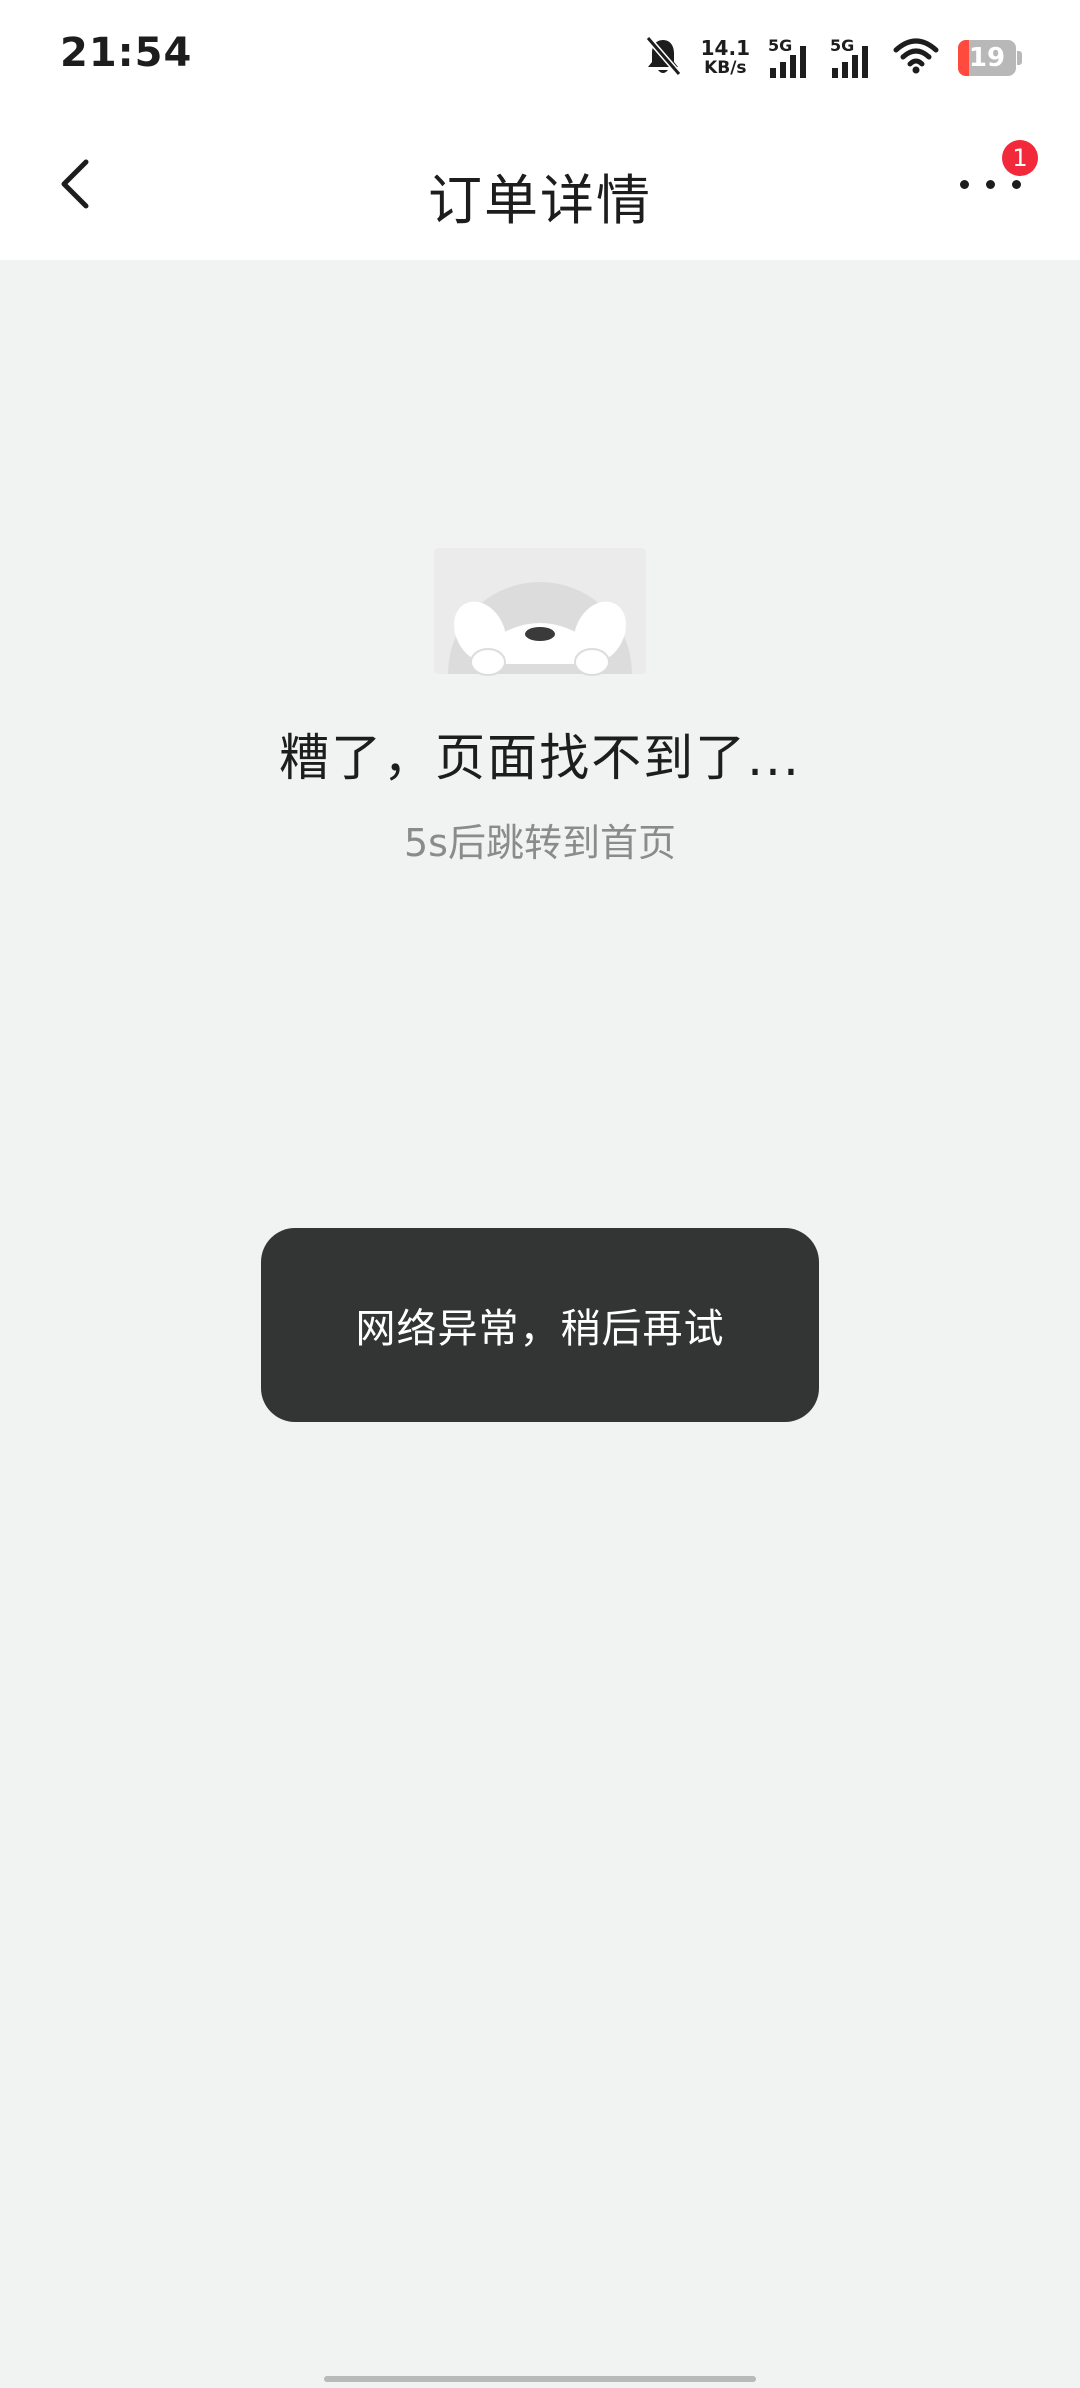  I want to click on network-speed-unit: KB/s, so click(725, 68).